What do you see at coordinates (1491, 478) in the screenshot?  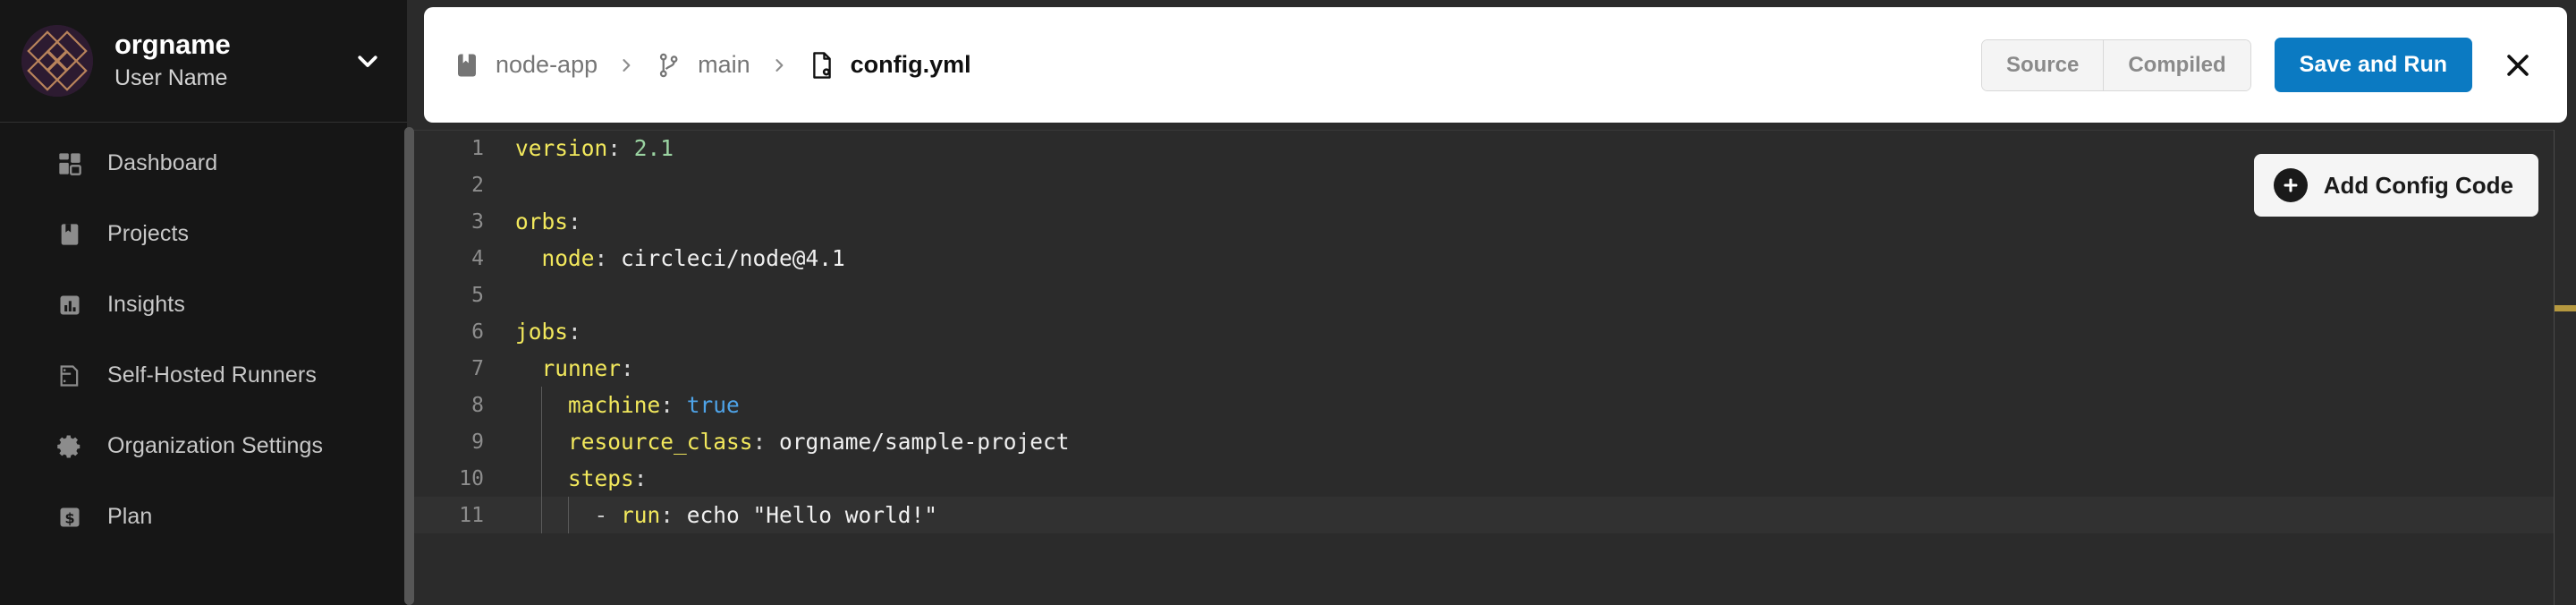 I see `code-line: 10 steps:` at bounding box center [1491, 478].